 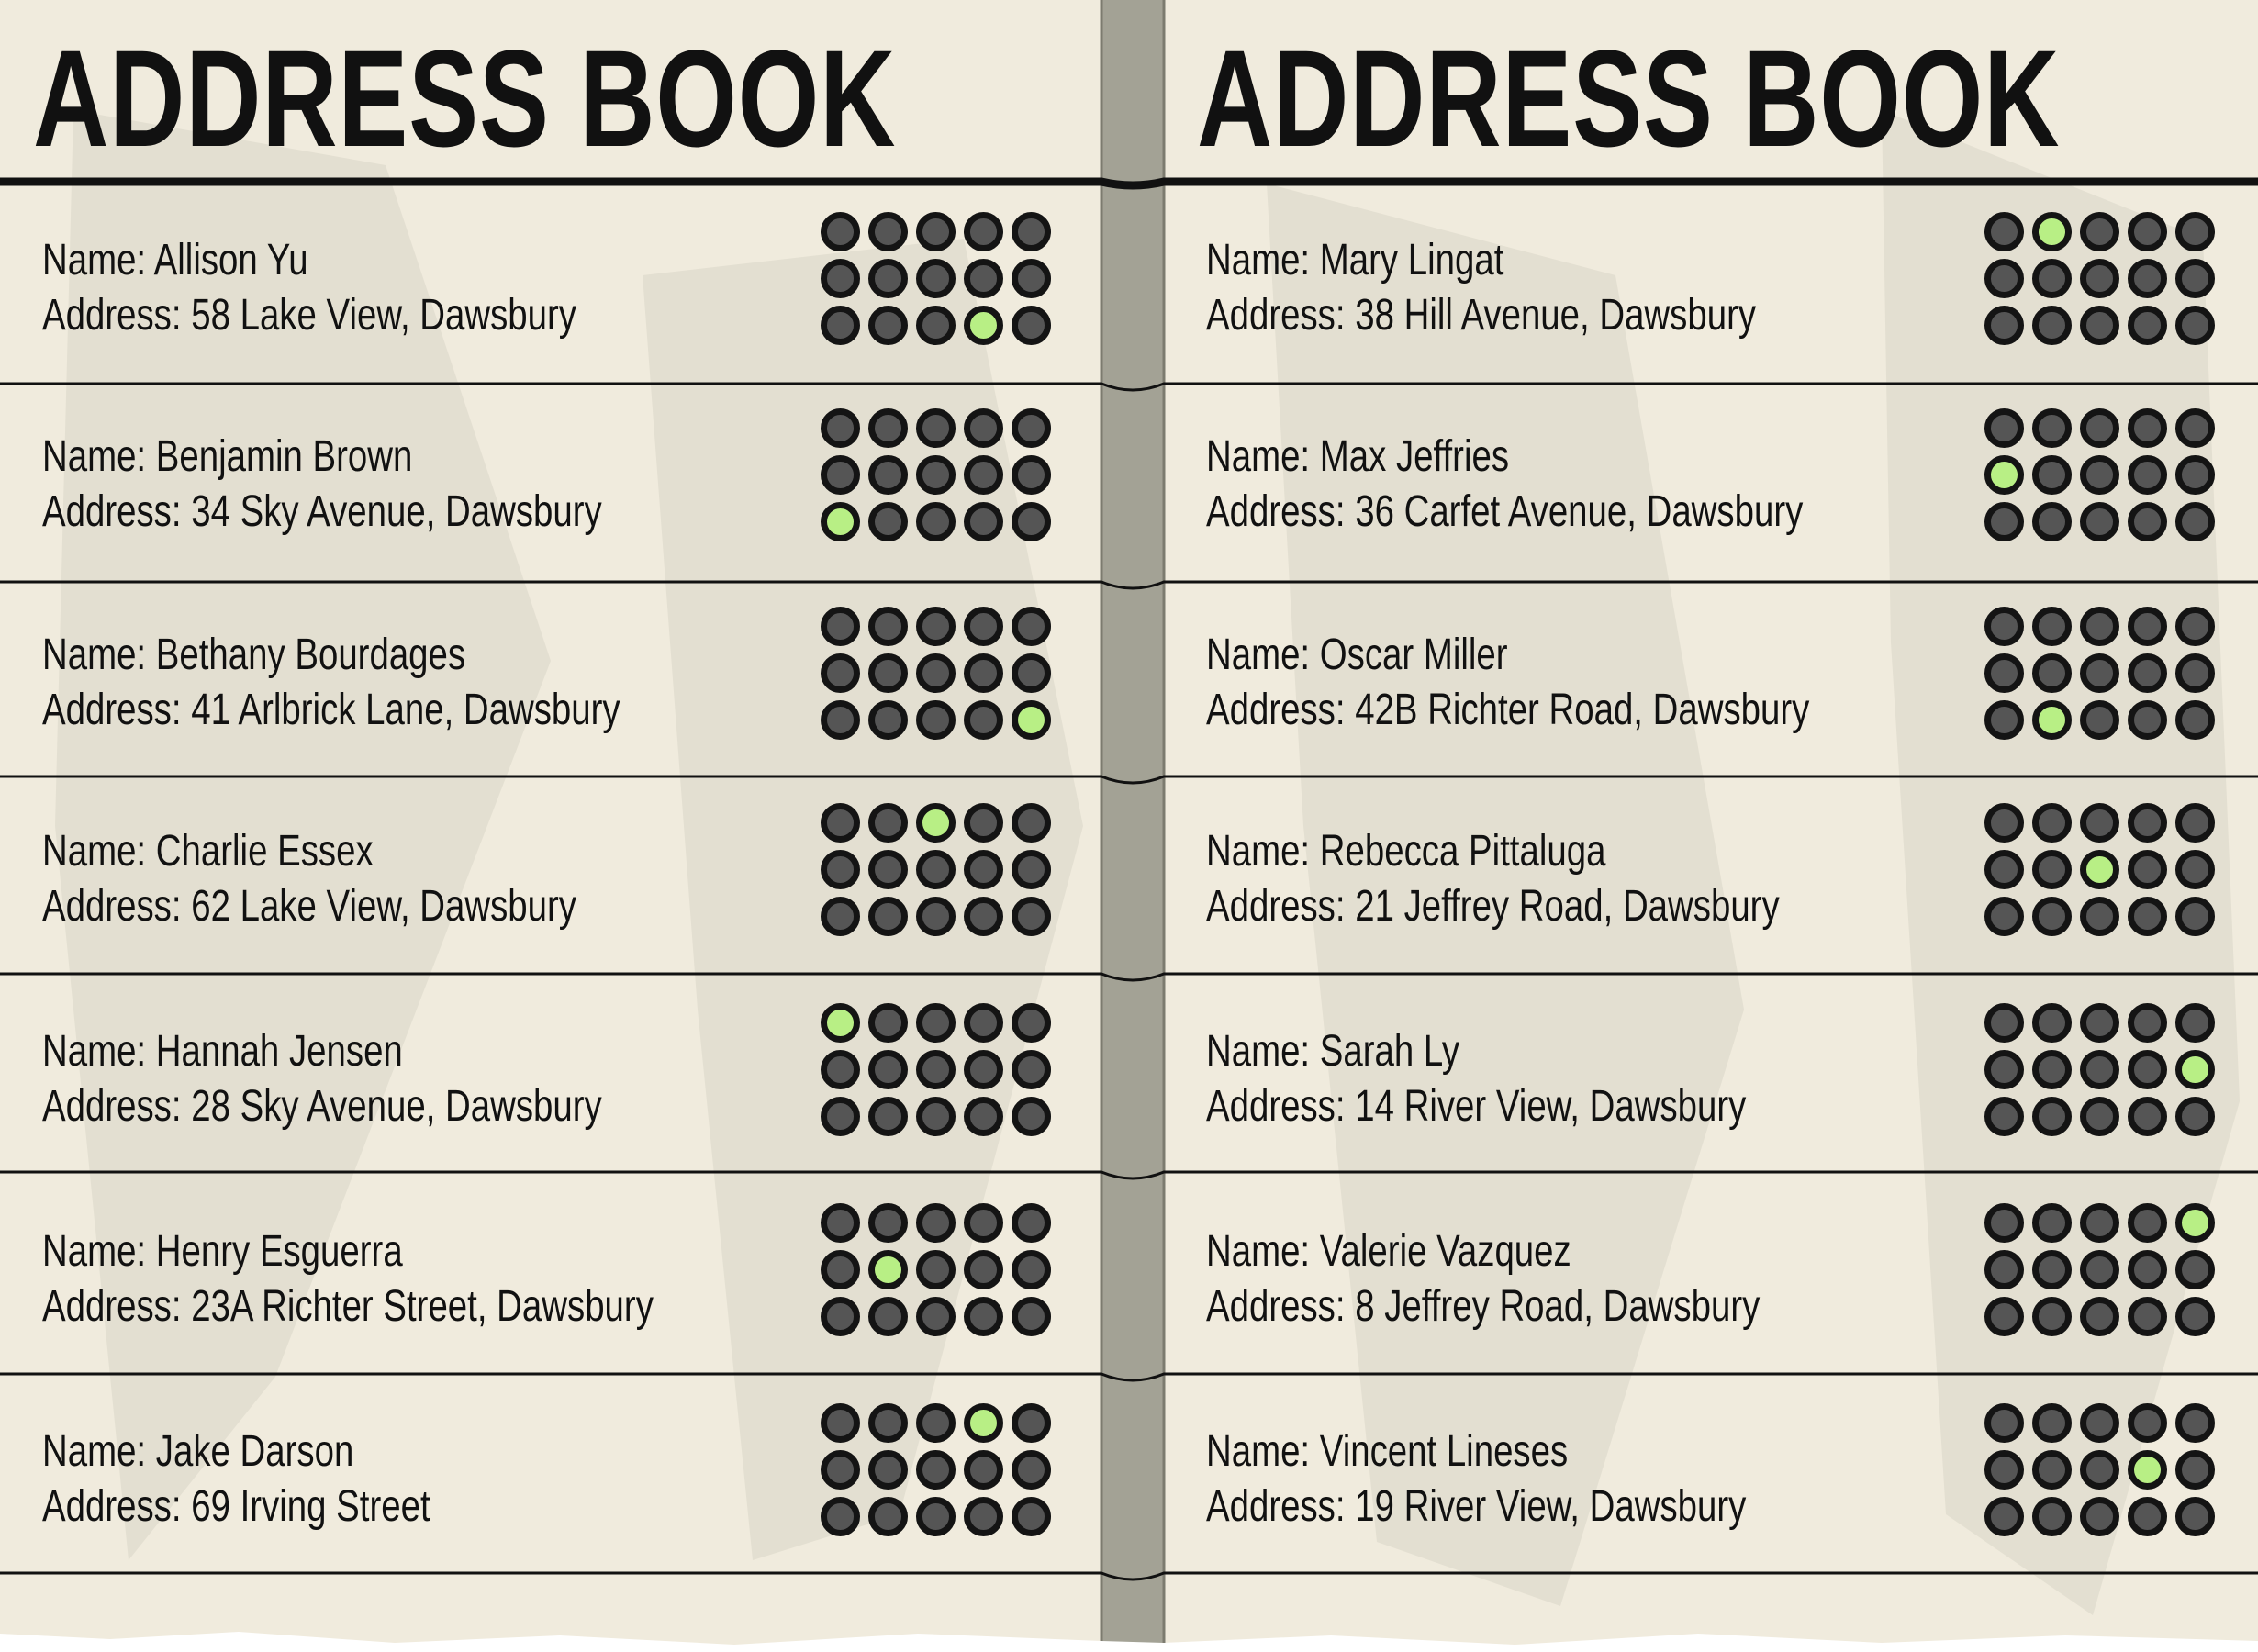 I want to click on contact-name: Name: Benjamin Brown, so click(x=227, y=456).